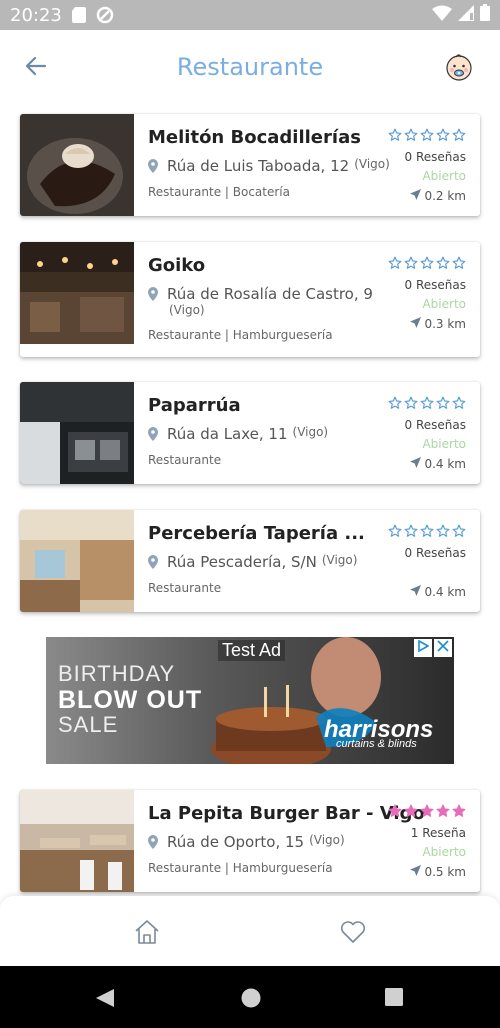 The height and width of the screenshot is (1028, 500). I want to click on profile-button, so click(459, 67).